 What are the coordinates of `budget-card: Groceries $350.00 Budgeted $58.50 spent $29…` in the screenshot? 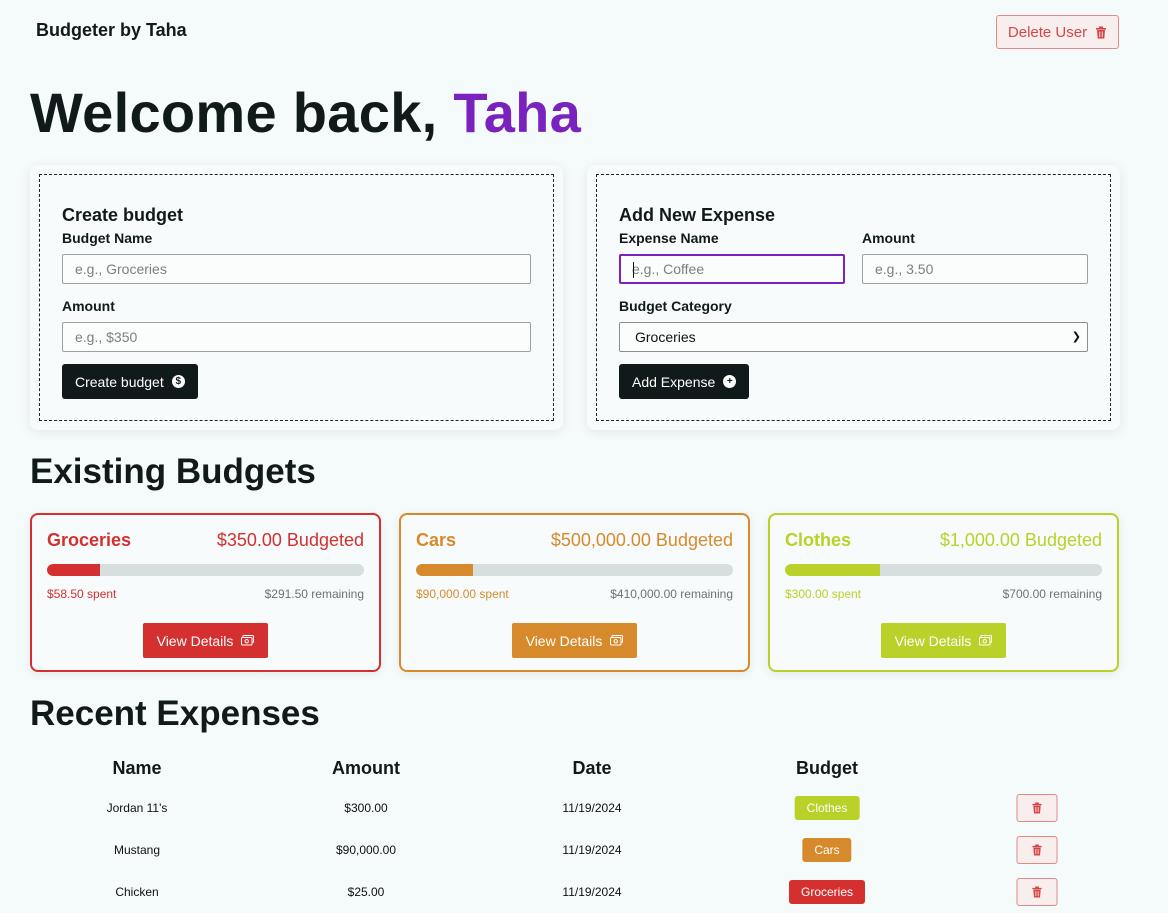 It's located at (205, 592).